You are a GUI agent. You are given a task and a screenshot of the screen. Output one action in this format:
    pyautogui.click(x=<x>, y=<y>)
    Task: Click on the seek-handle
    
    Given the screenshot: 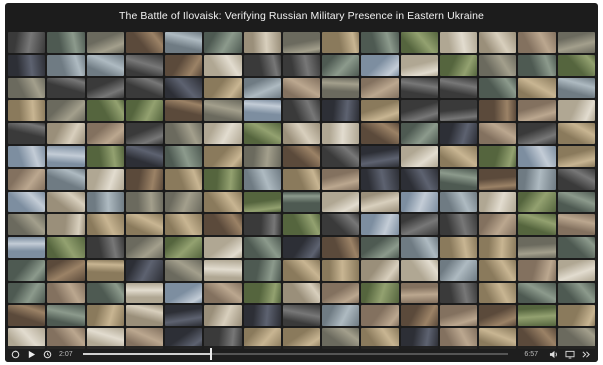 What is the action you would take?
    pyautogui.click(x=211, y=354)
    